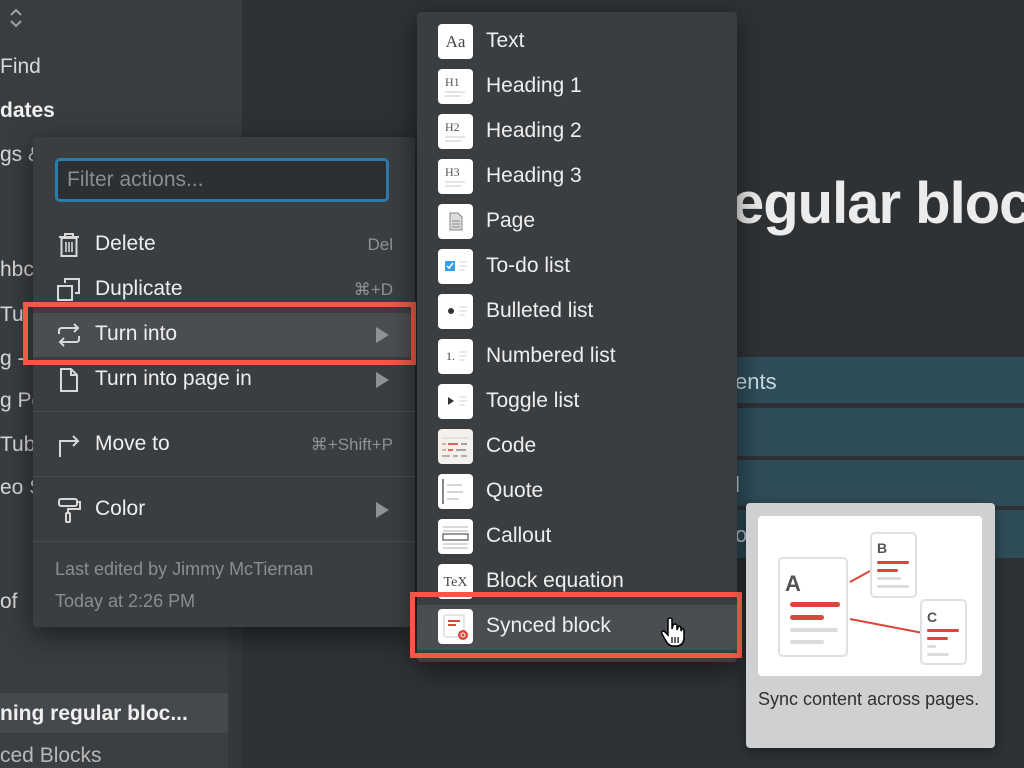 The width and height of the screenshot is (1024, 768). Describe the element at coordinates (69, 445) in the screenshot. I see `move-to-icon` at that location.